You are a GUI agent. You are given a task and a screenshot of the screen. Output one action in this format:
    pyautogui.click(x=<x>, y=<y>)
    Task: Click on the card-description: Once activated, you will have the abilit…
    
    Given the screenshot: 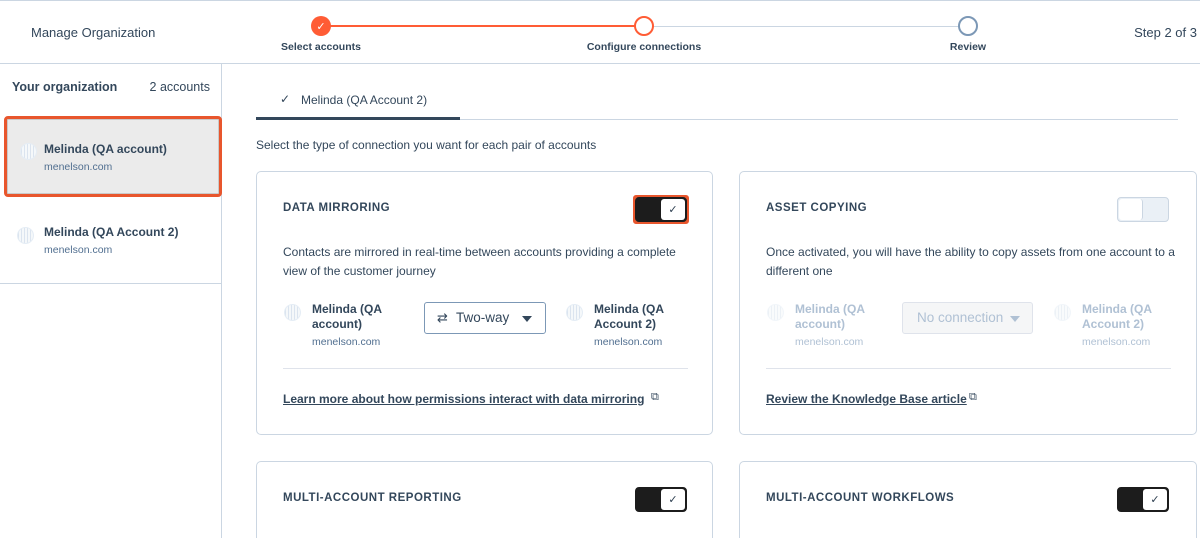 What is the action you would take?
    pyautogui.click(x=970, y=261)
    